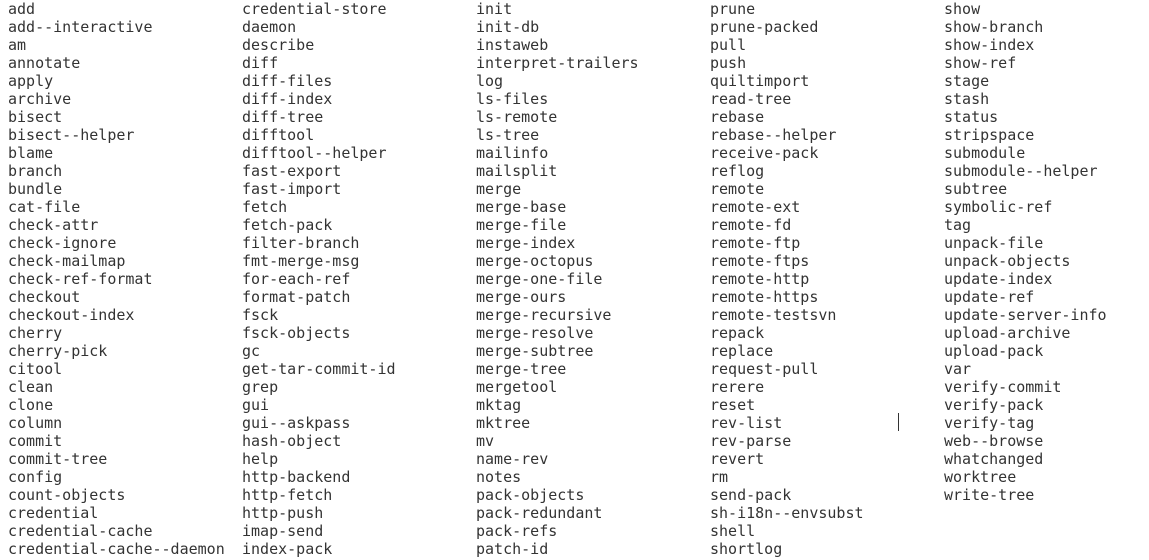 Image resolution: width=1149 pixels, height=560 pixels. I want to click on command-name: credential-cache, so click(80, 531).